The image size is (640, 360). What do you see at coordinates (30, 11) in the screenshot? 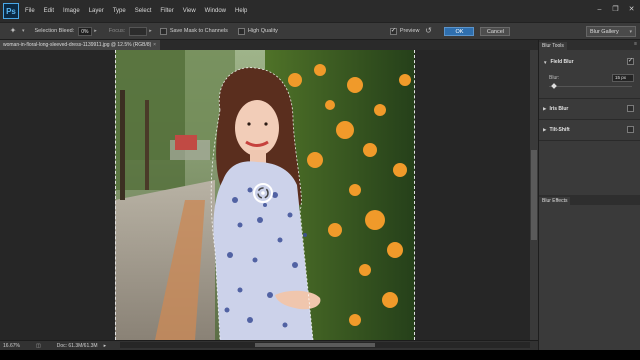
I see `menu-file: File` at bounding box center [30, 11].